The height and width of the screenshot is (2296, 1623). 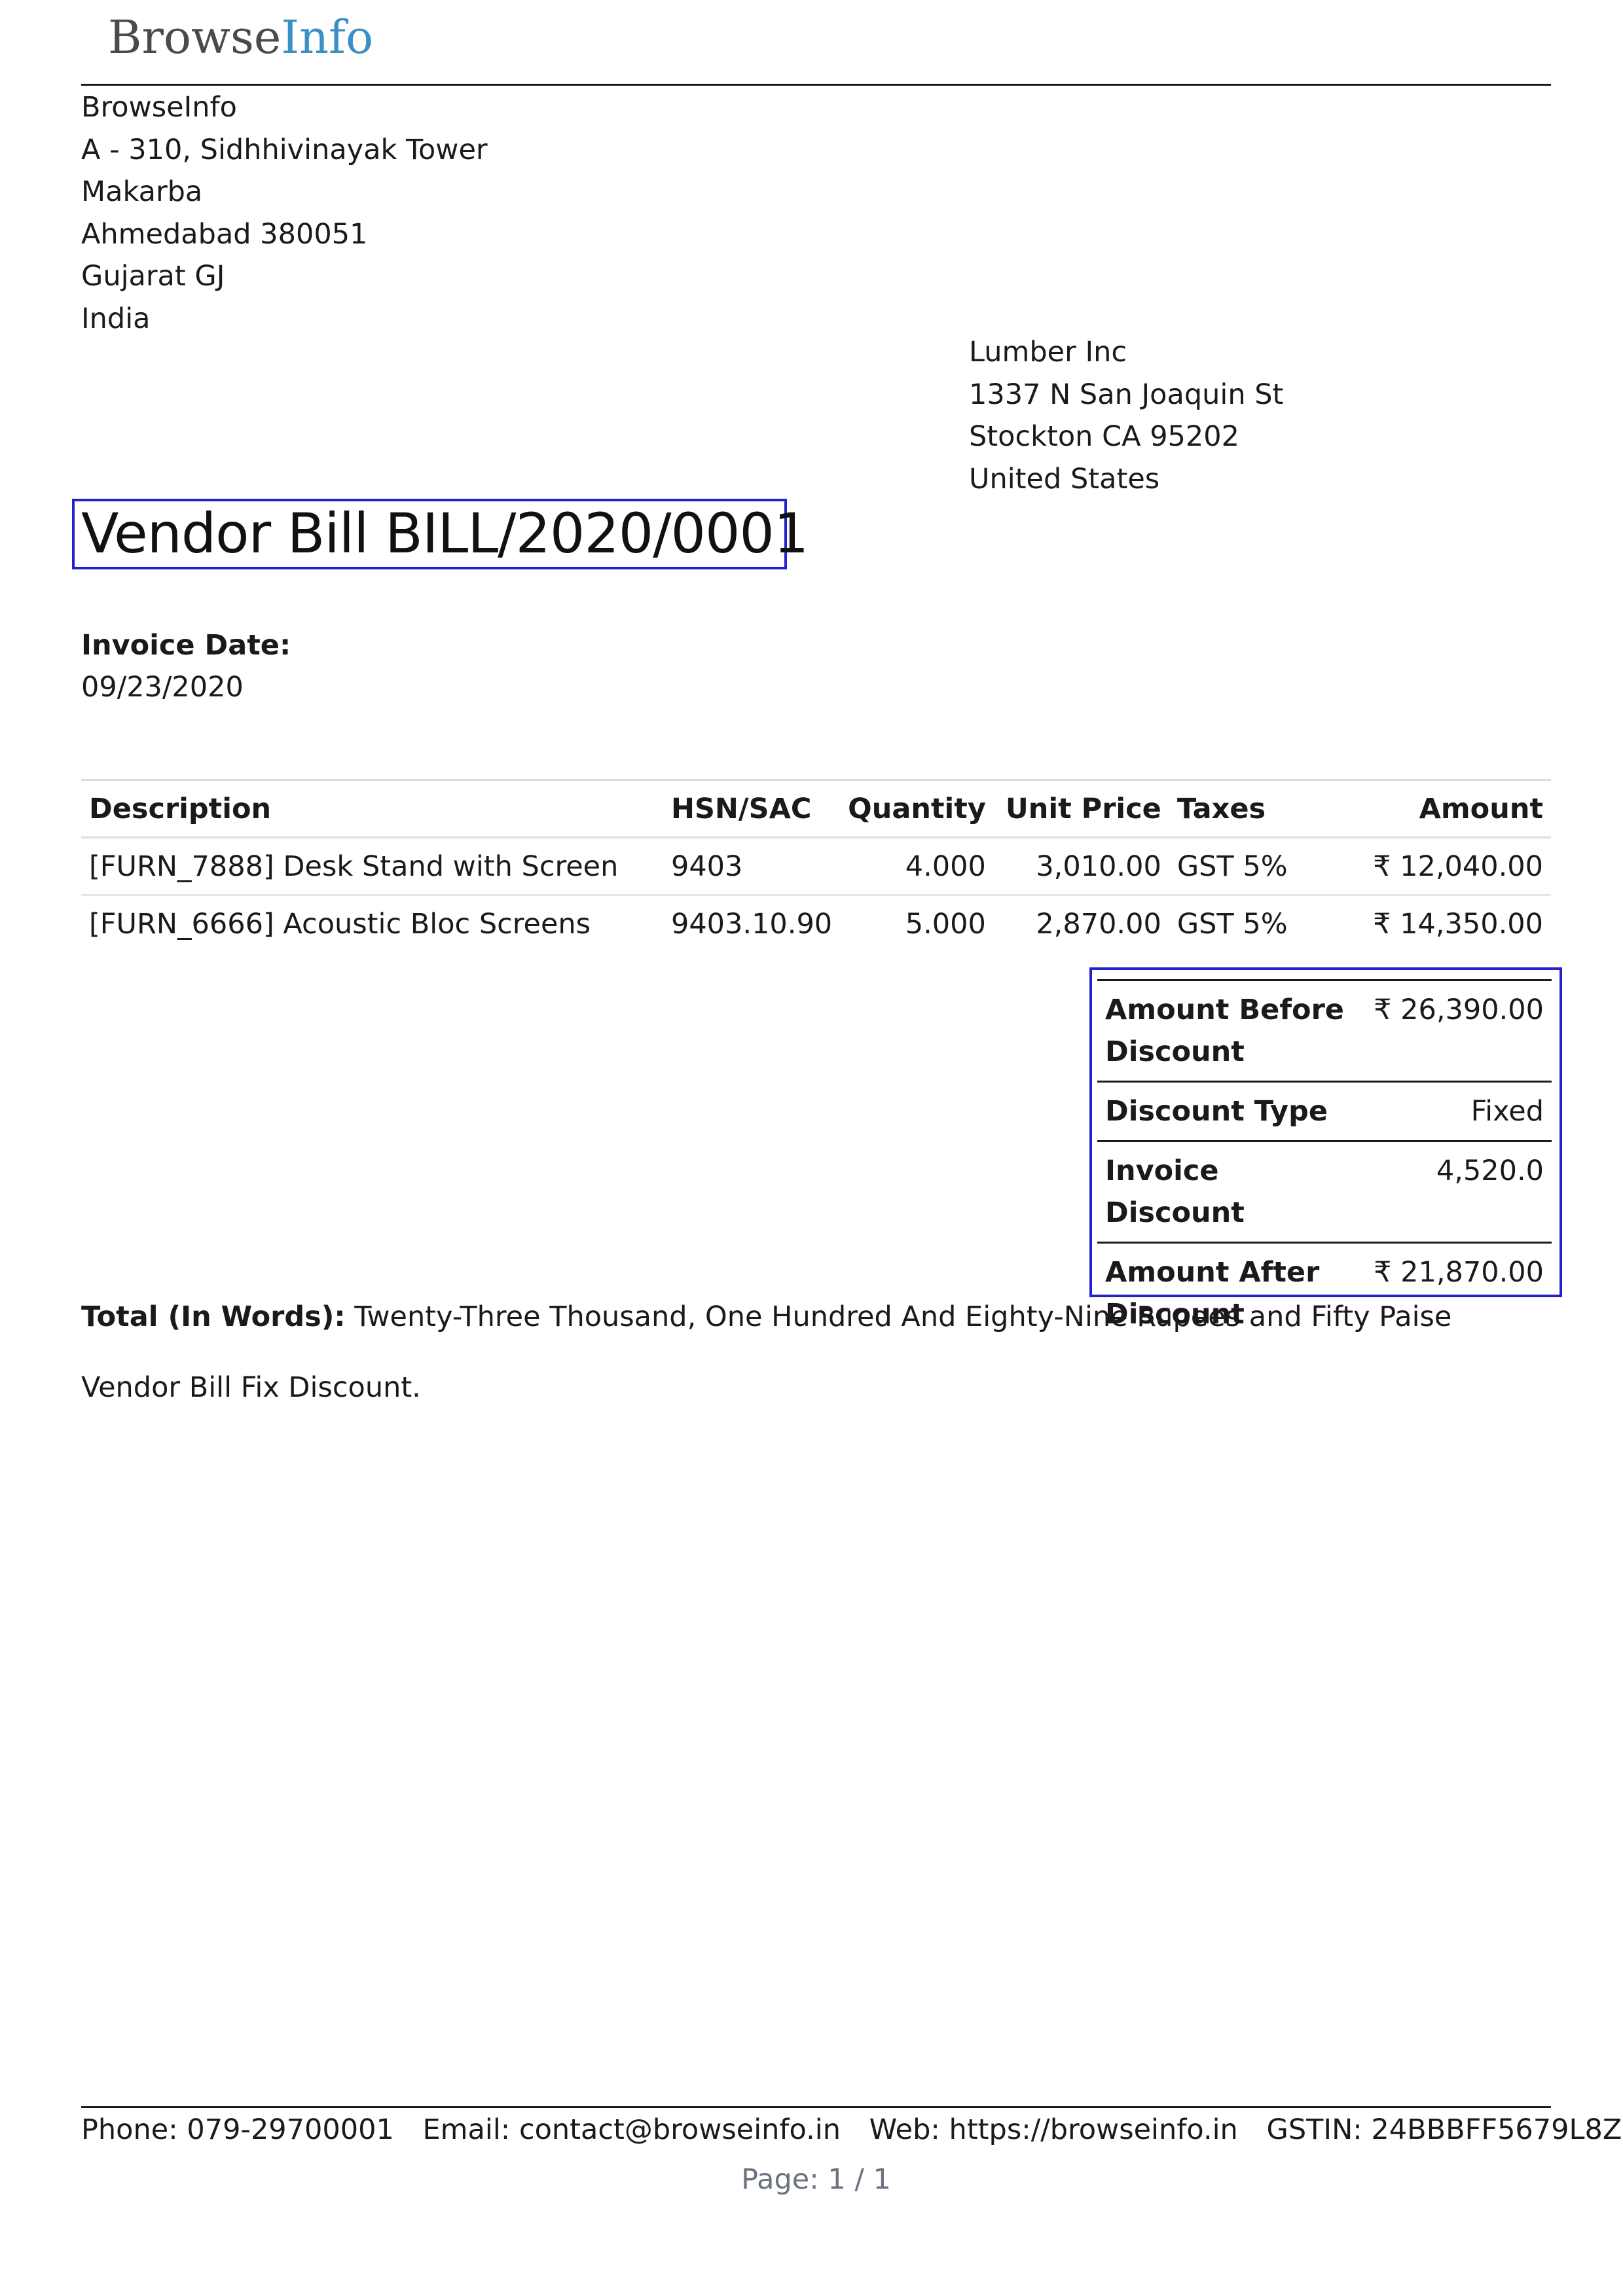 I want to click on header-hsn: HSN/SAC, so click(x=741, y=808).